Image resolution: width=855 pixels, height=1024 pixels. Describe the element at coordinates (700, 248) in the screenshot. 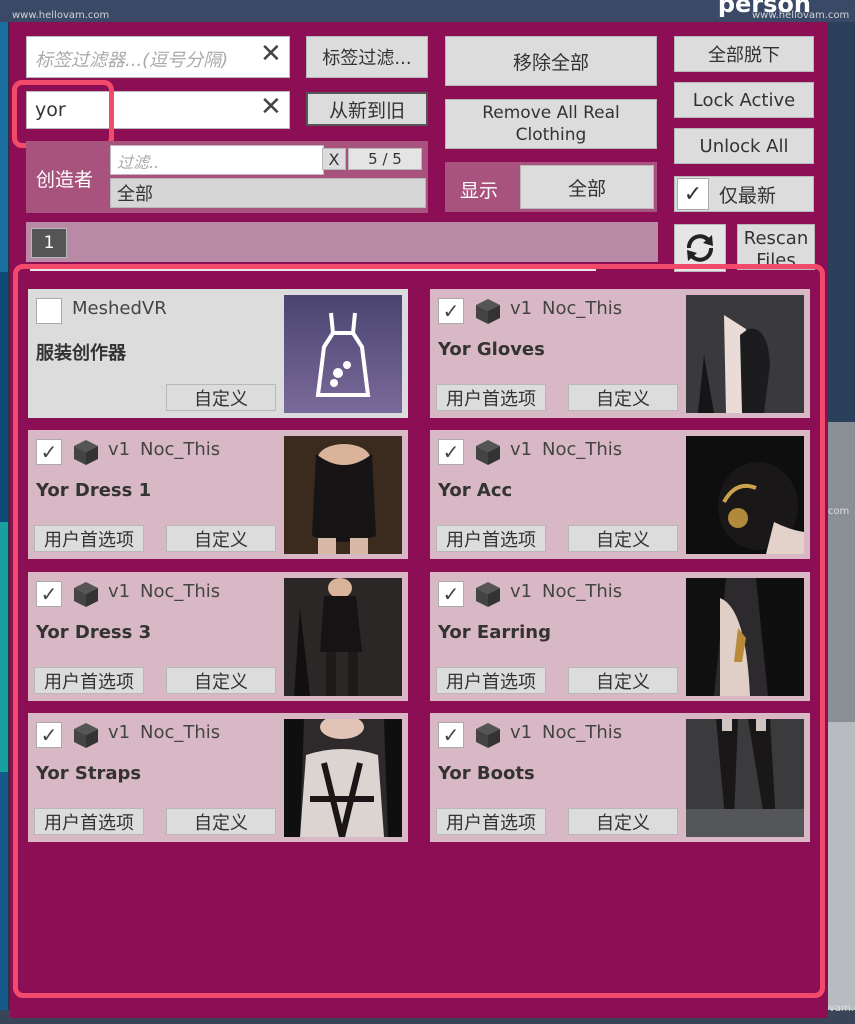

I see `refresh-icon` at that location.